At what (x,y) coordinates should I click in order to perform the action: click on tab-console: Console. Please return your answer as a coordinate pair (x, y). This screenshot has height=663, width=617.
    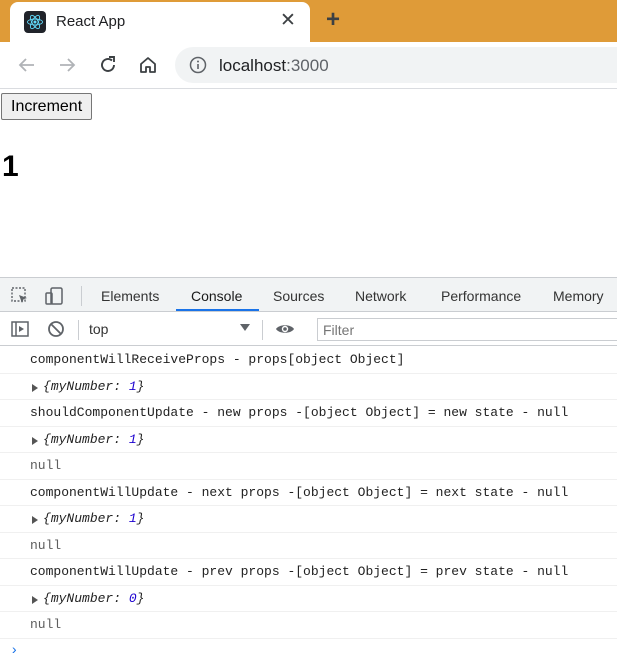
    Looking at the image, I should click on (216, 296).